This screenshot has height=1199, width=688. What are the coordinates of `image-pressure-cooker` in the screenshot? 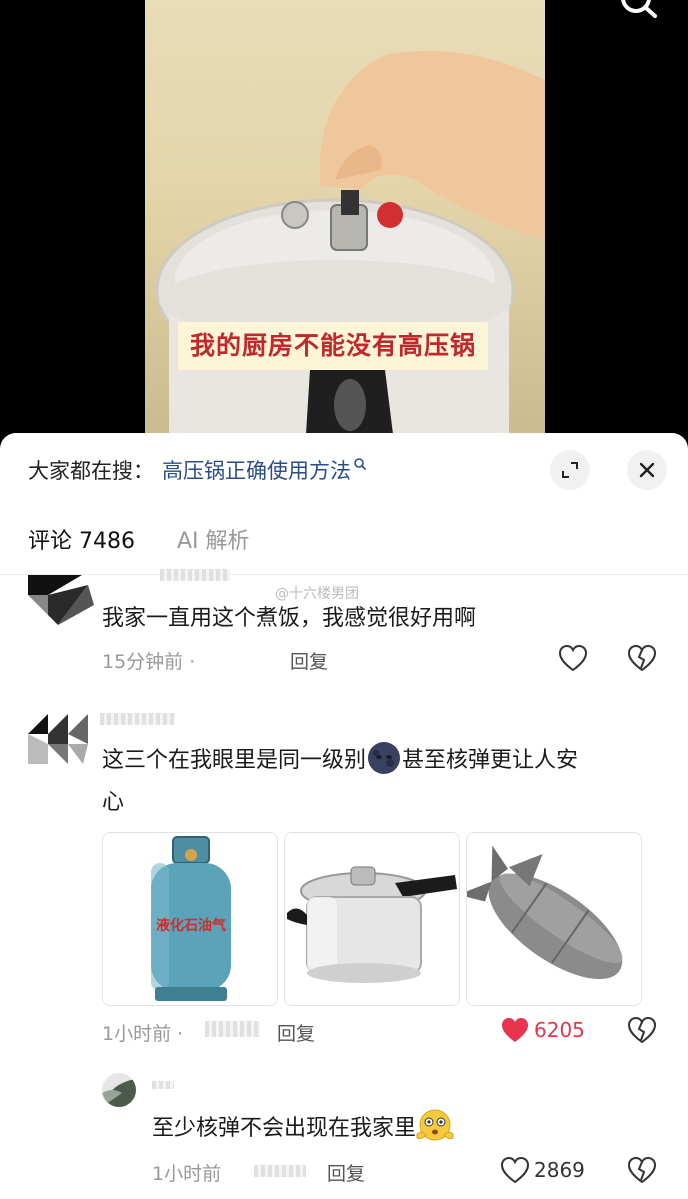 It's located at (372, 919).